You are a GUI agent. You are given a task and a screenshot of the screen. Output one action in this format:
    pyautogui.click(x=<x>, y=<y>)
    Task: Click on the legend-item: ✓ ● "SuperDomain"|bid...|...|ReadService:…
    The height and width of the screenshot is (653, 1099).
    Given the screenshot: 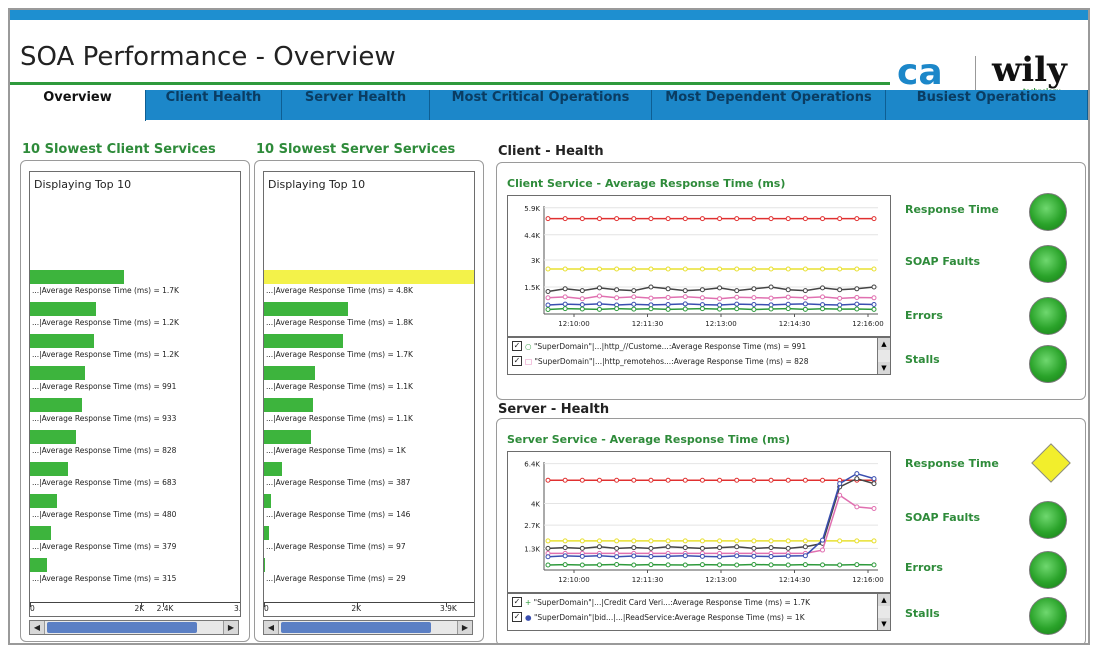 What is the action you would take?
    pyautogui.click(x=658, y=617)
    